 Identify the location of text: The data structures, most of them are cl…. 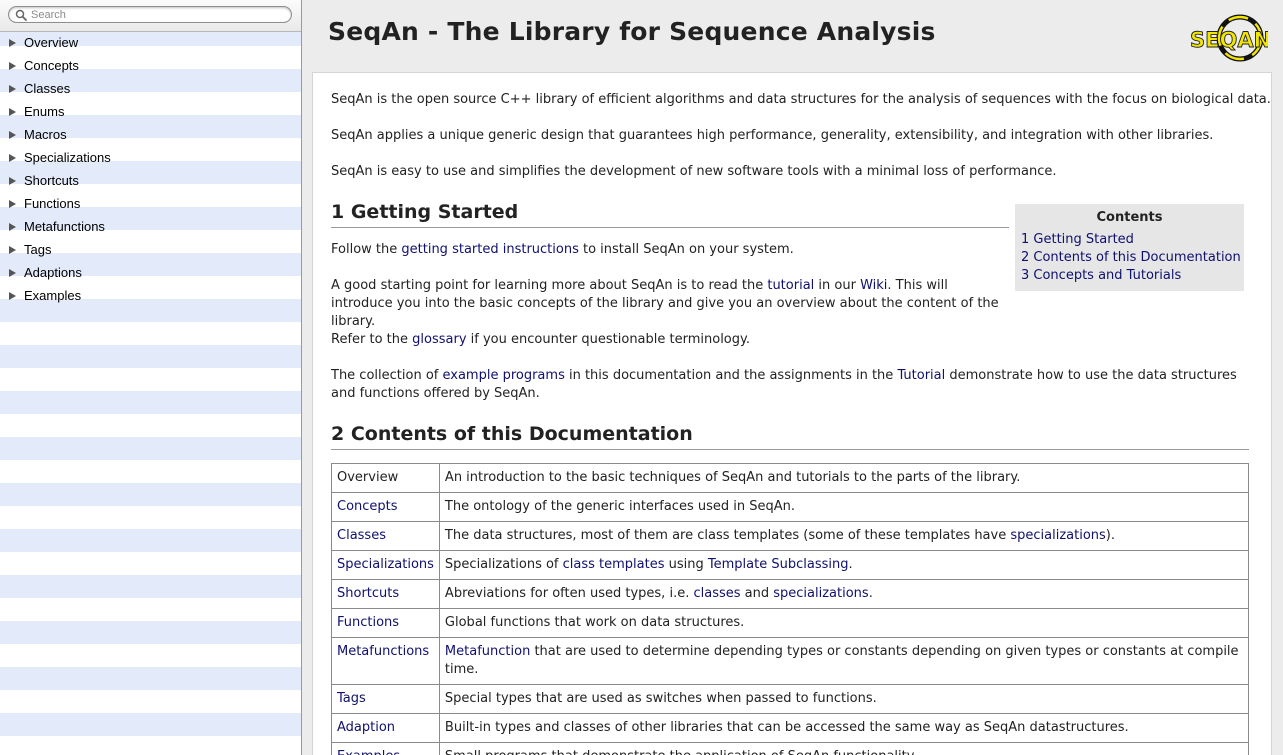
(727, 535).